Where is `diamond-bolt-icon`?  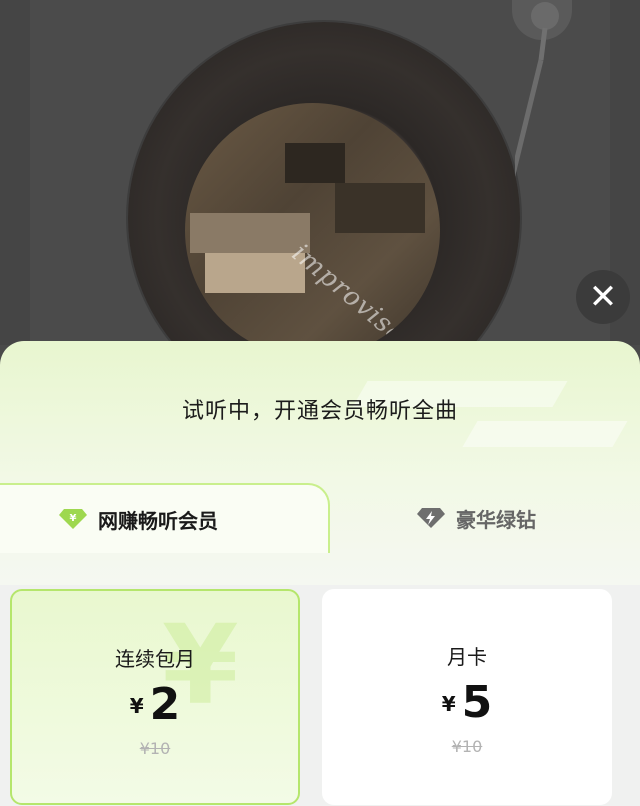 diamond-bolt-icon is located at coordinates (431, 518).